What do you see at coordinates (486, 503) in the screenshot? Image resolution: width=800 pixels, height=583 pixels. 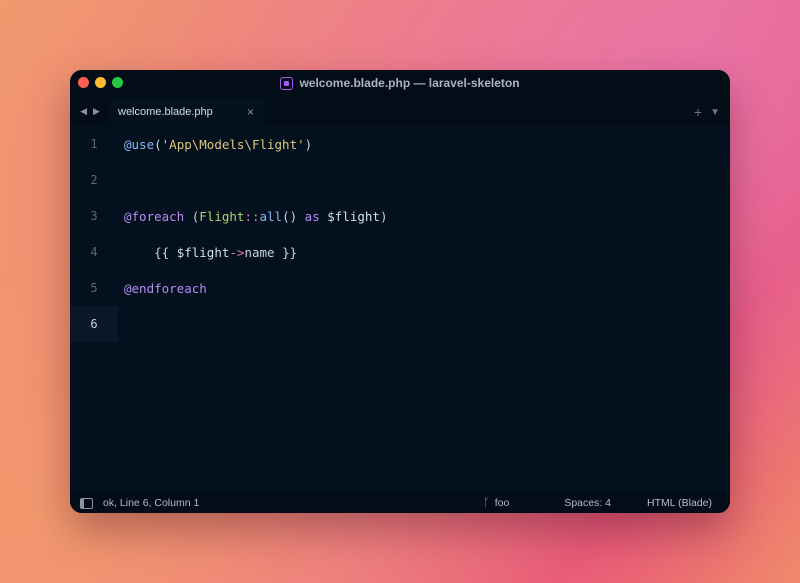 I see `git-branch-icon: ᚴ` at bounding box center [486, 503].